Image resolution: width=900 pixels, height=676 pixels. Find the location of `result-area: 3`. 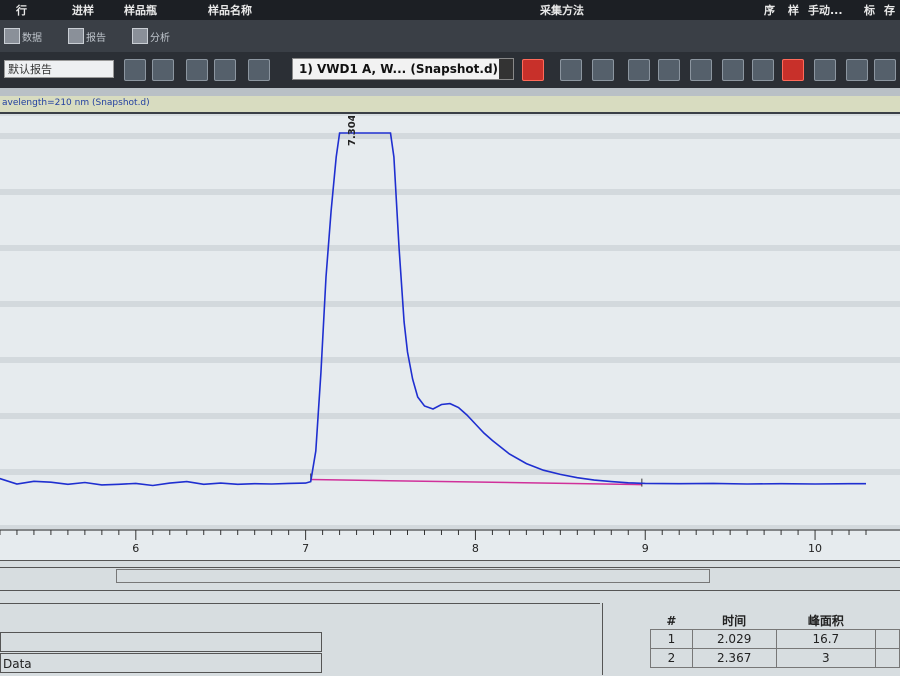

result-area: 3 is located at coordinates (826, 658).